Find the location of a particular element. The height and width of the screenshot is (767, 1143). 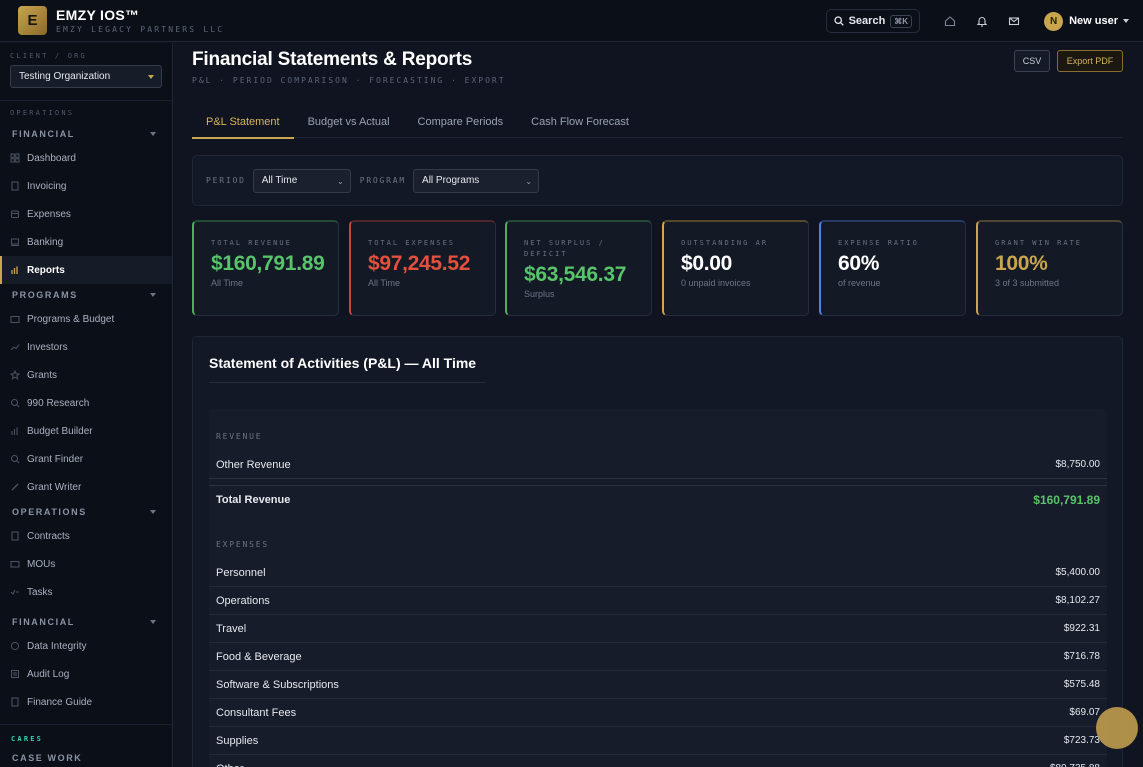

tab-compare-periods: Compare Periods is located at coordinates (461, 122).